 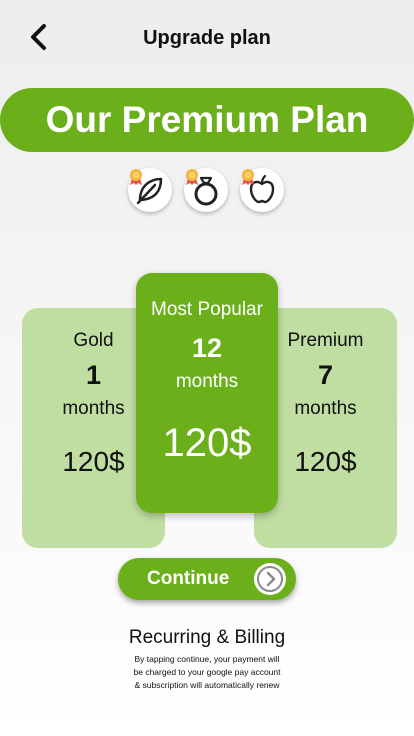 I want to click on premium-plan-banner: Our Premium Plan, so click(x=207, y=120).